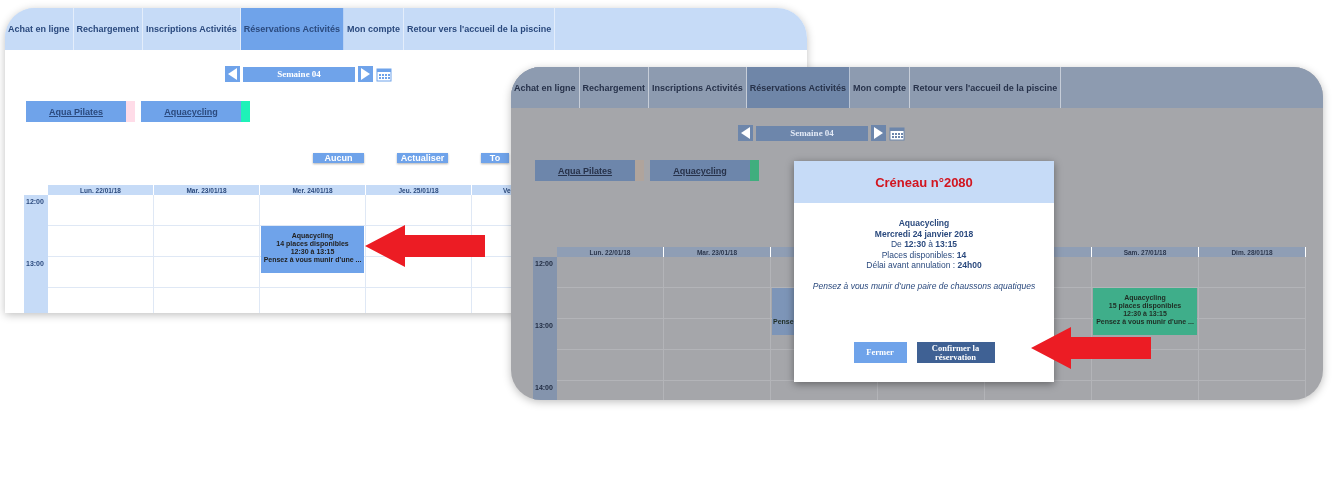 The height and width of the screenshot is (493, 1333). Describe the element at coordinates (924, 254) in the screenshot. I see `dialog-text: Places disponibles: 14` at that location.